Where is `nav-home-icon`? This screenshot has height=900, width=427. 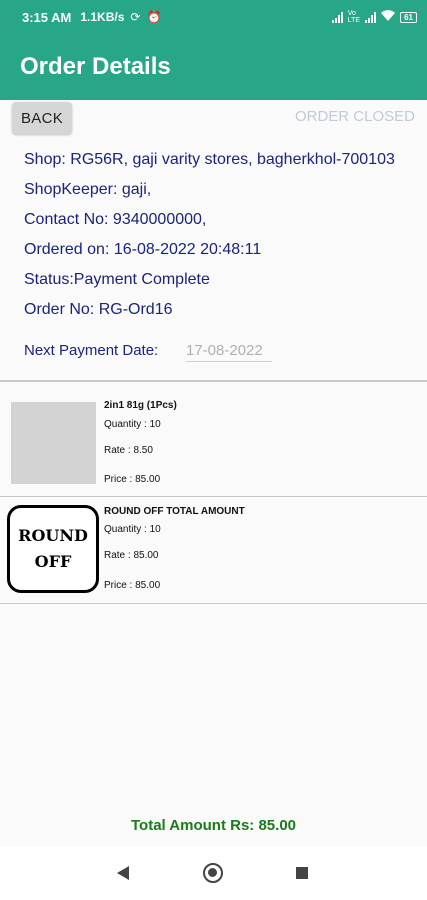
nav-home-icon is located at coordinates (213, 873).